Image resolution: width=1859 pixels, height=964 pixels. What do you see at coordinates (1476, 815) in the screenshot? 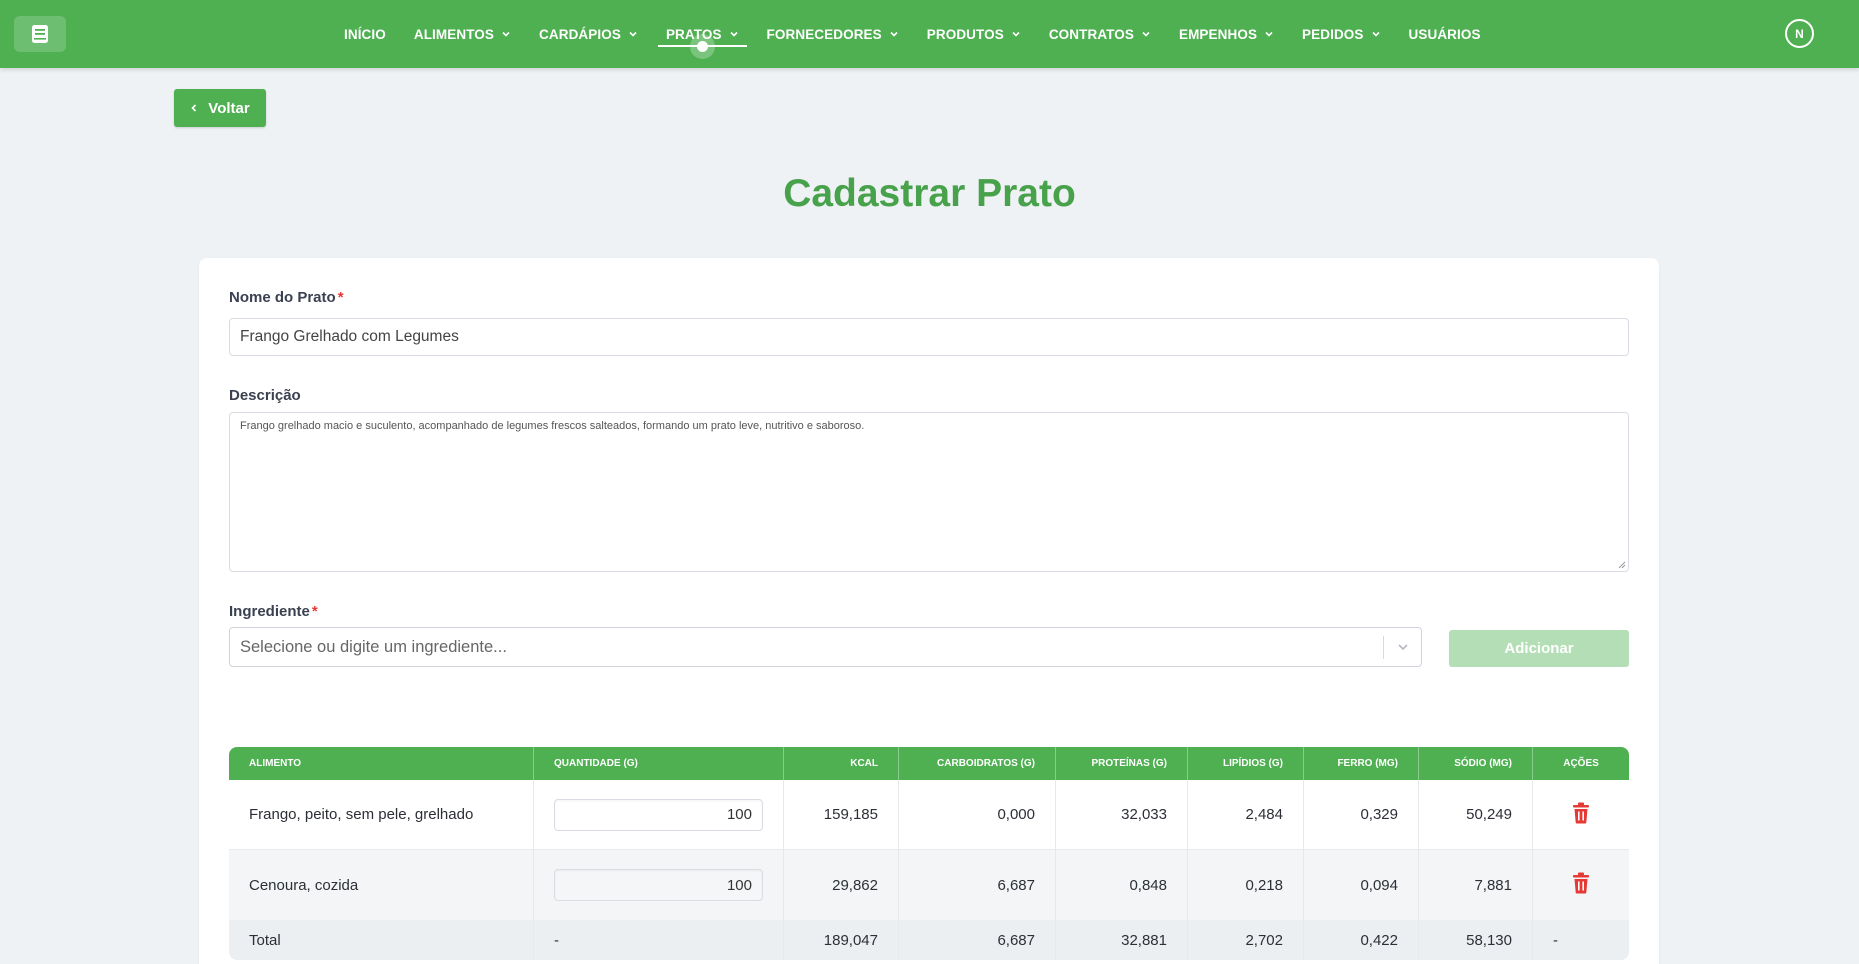
I see `cell-sodio: 50,249` at bounding box center [1476, 815].